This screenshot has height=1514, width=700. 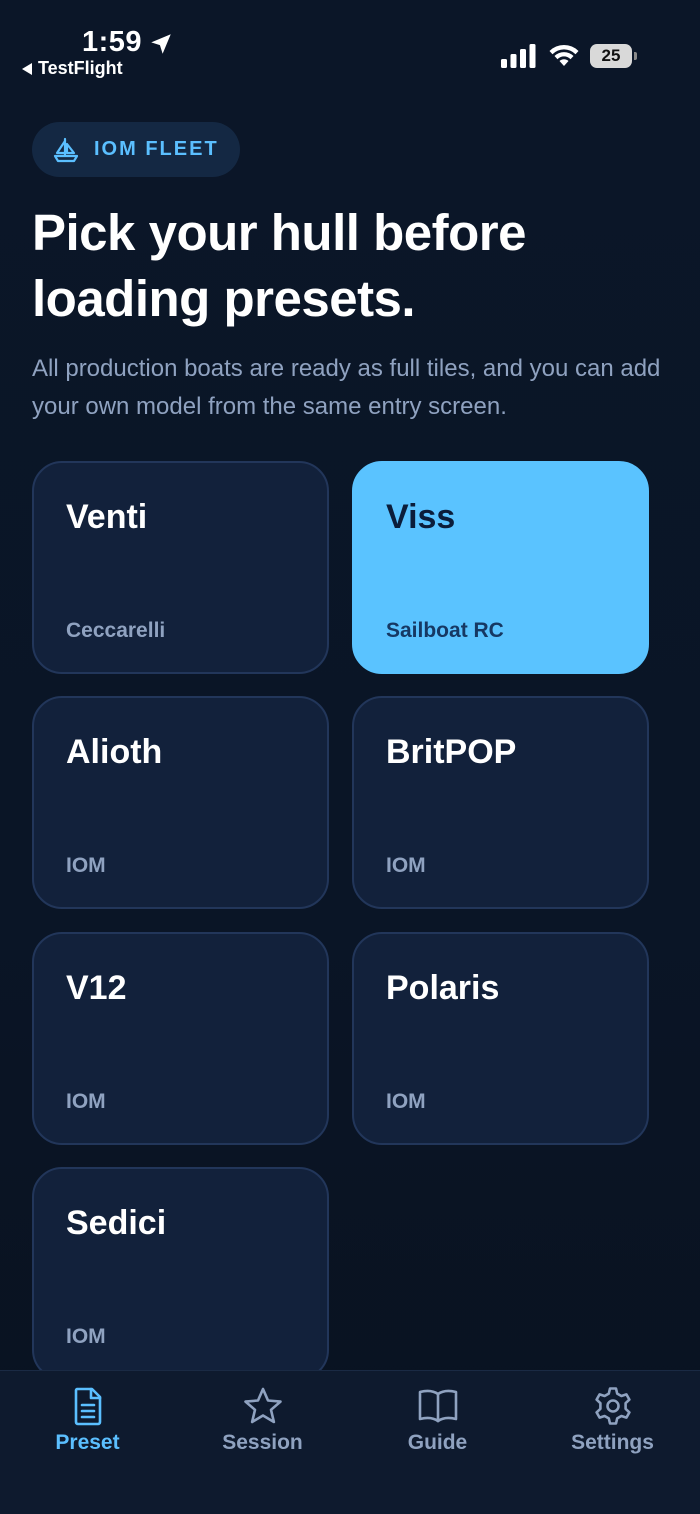 What do you see at coordinates (80, 68) in the screenshot?
I see `back-app-label: TestFlight` at bounding box center [80, 68].